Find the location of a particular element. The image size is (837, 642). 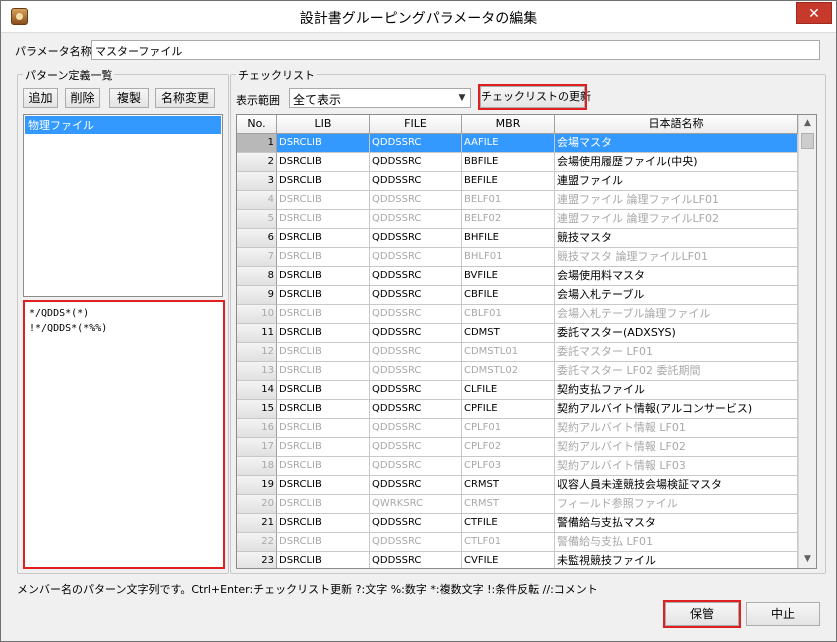

cell-no: 14 is located at coordinates (257, 390).